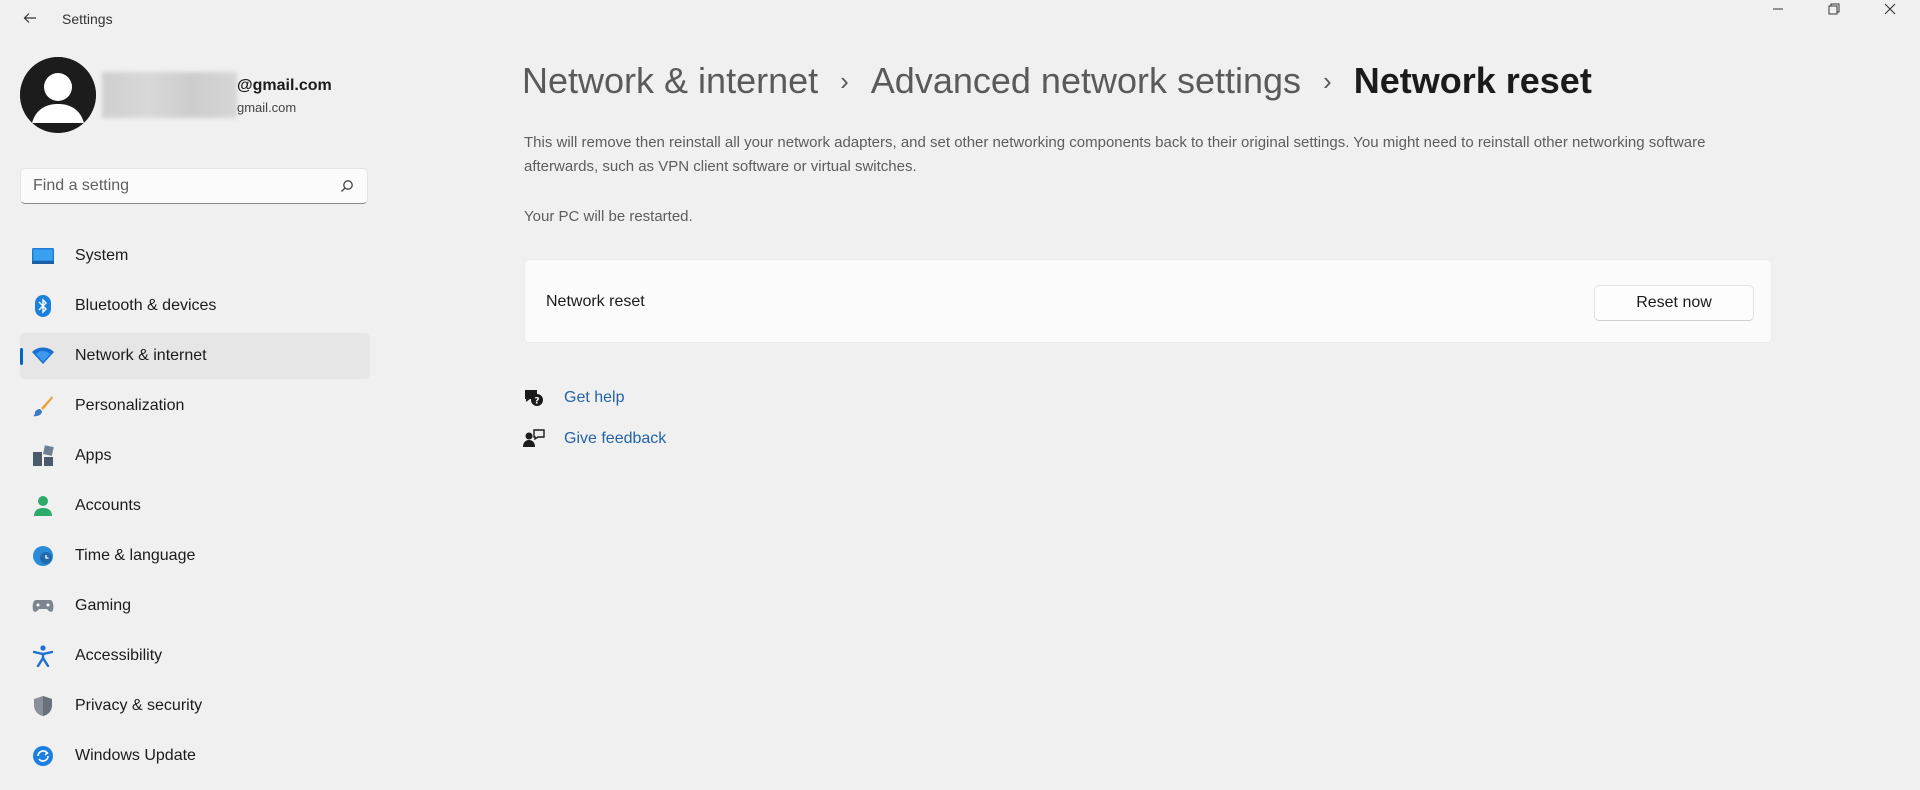  I want to click on sidebar-item-label: Gaming, so click(103, 605).